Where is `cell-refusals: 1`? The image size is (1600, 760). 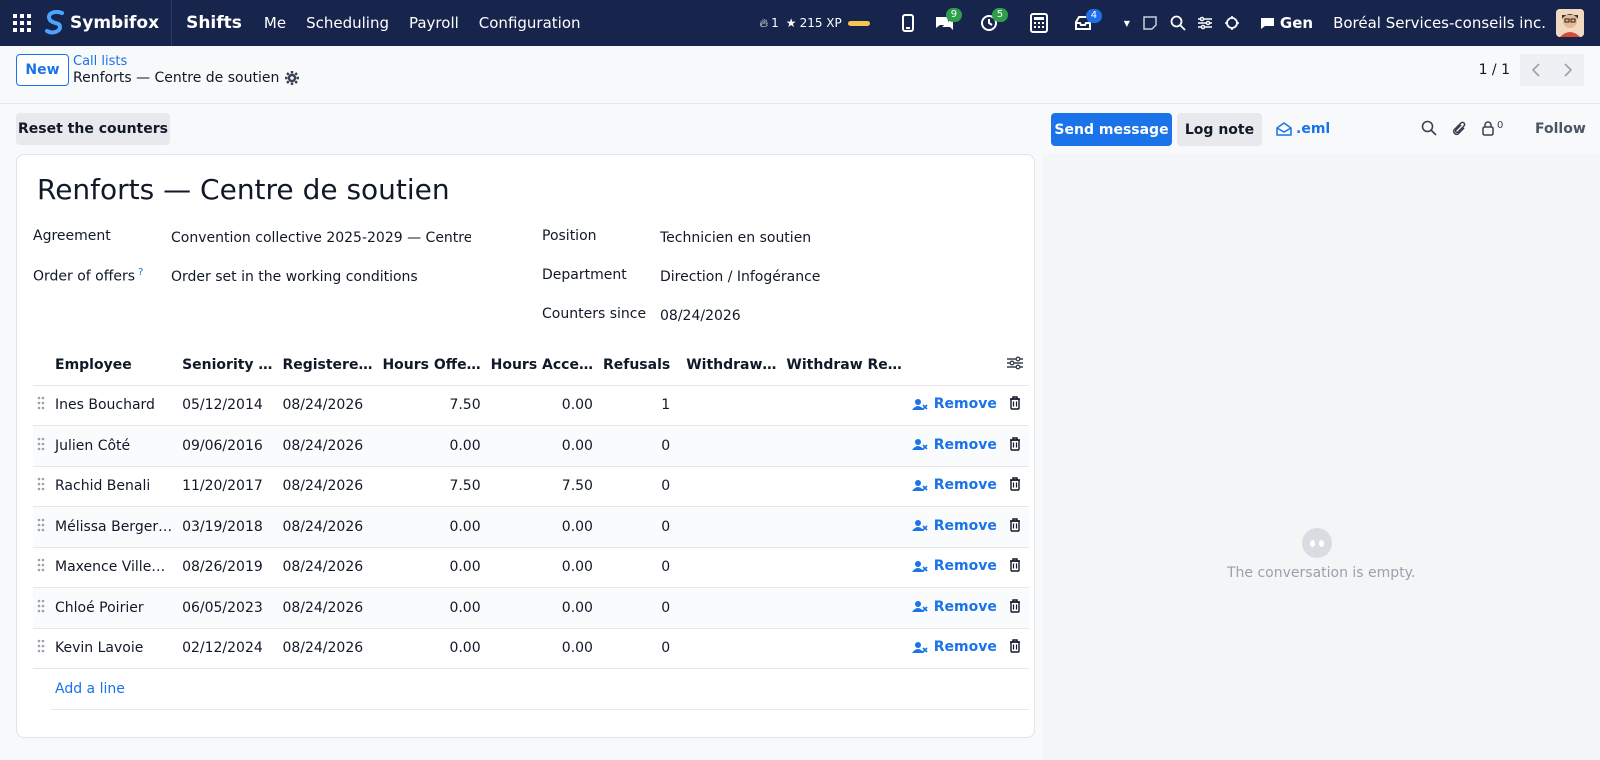
cell-refusals: 1 is located at coordinates (637, 405).